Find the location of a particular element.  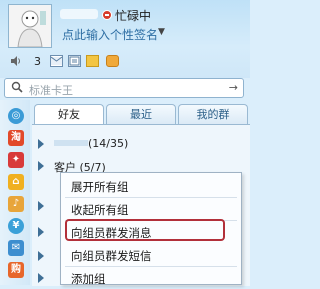

tab-my-groups: 我的群 is located at coordinates (213, 114).